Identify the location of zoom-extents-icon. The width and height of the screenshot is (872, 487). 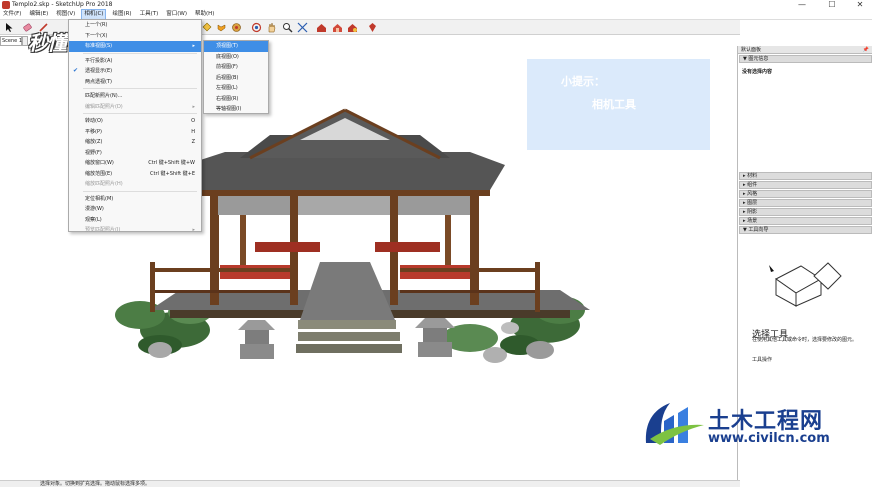
(302, 27).